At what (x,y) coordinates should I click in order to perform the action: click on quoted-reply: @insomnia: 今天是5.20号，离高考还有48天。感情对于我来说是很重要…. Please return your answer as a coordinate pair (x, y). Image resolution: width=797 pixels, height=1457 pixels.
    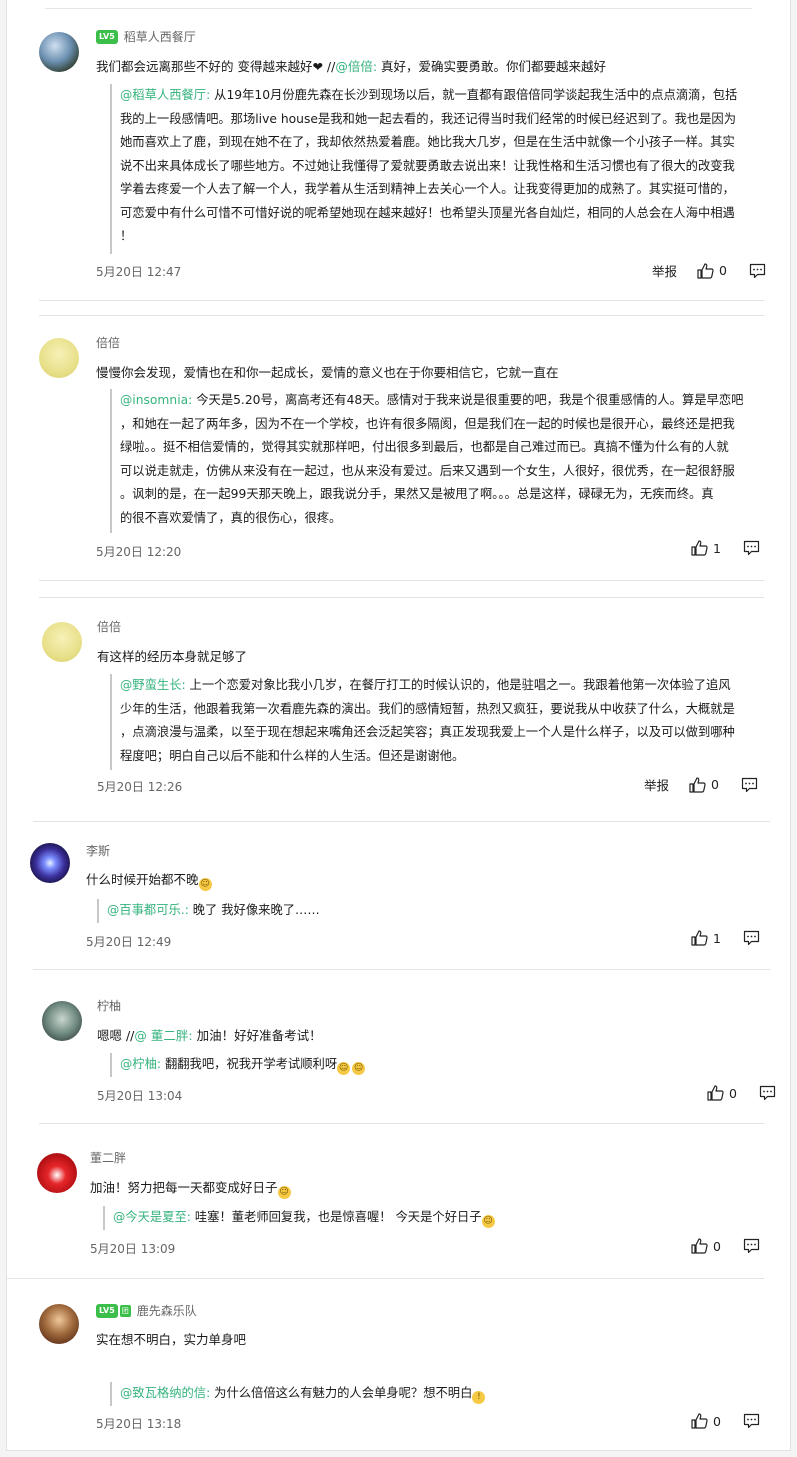
    Looking at the image, I should click on (445, 461).